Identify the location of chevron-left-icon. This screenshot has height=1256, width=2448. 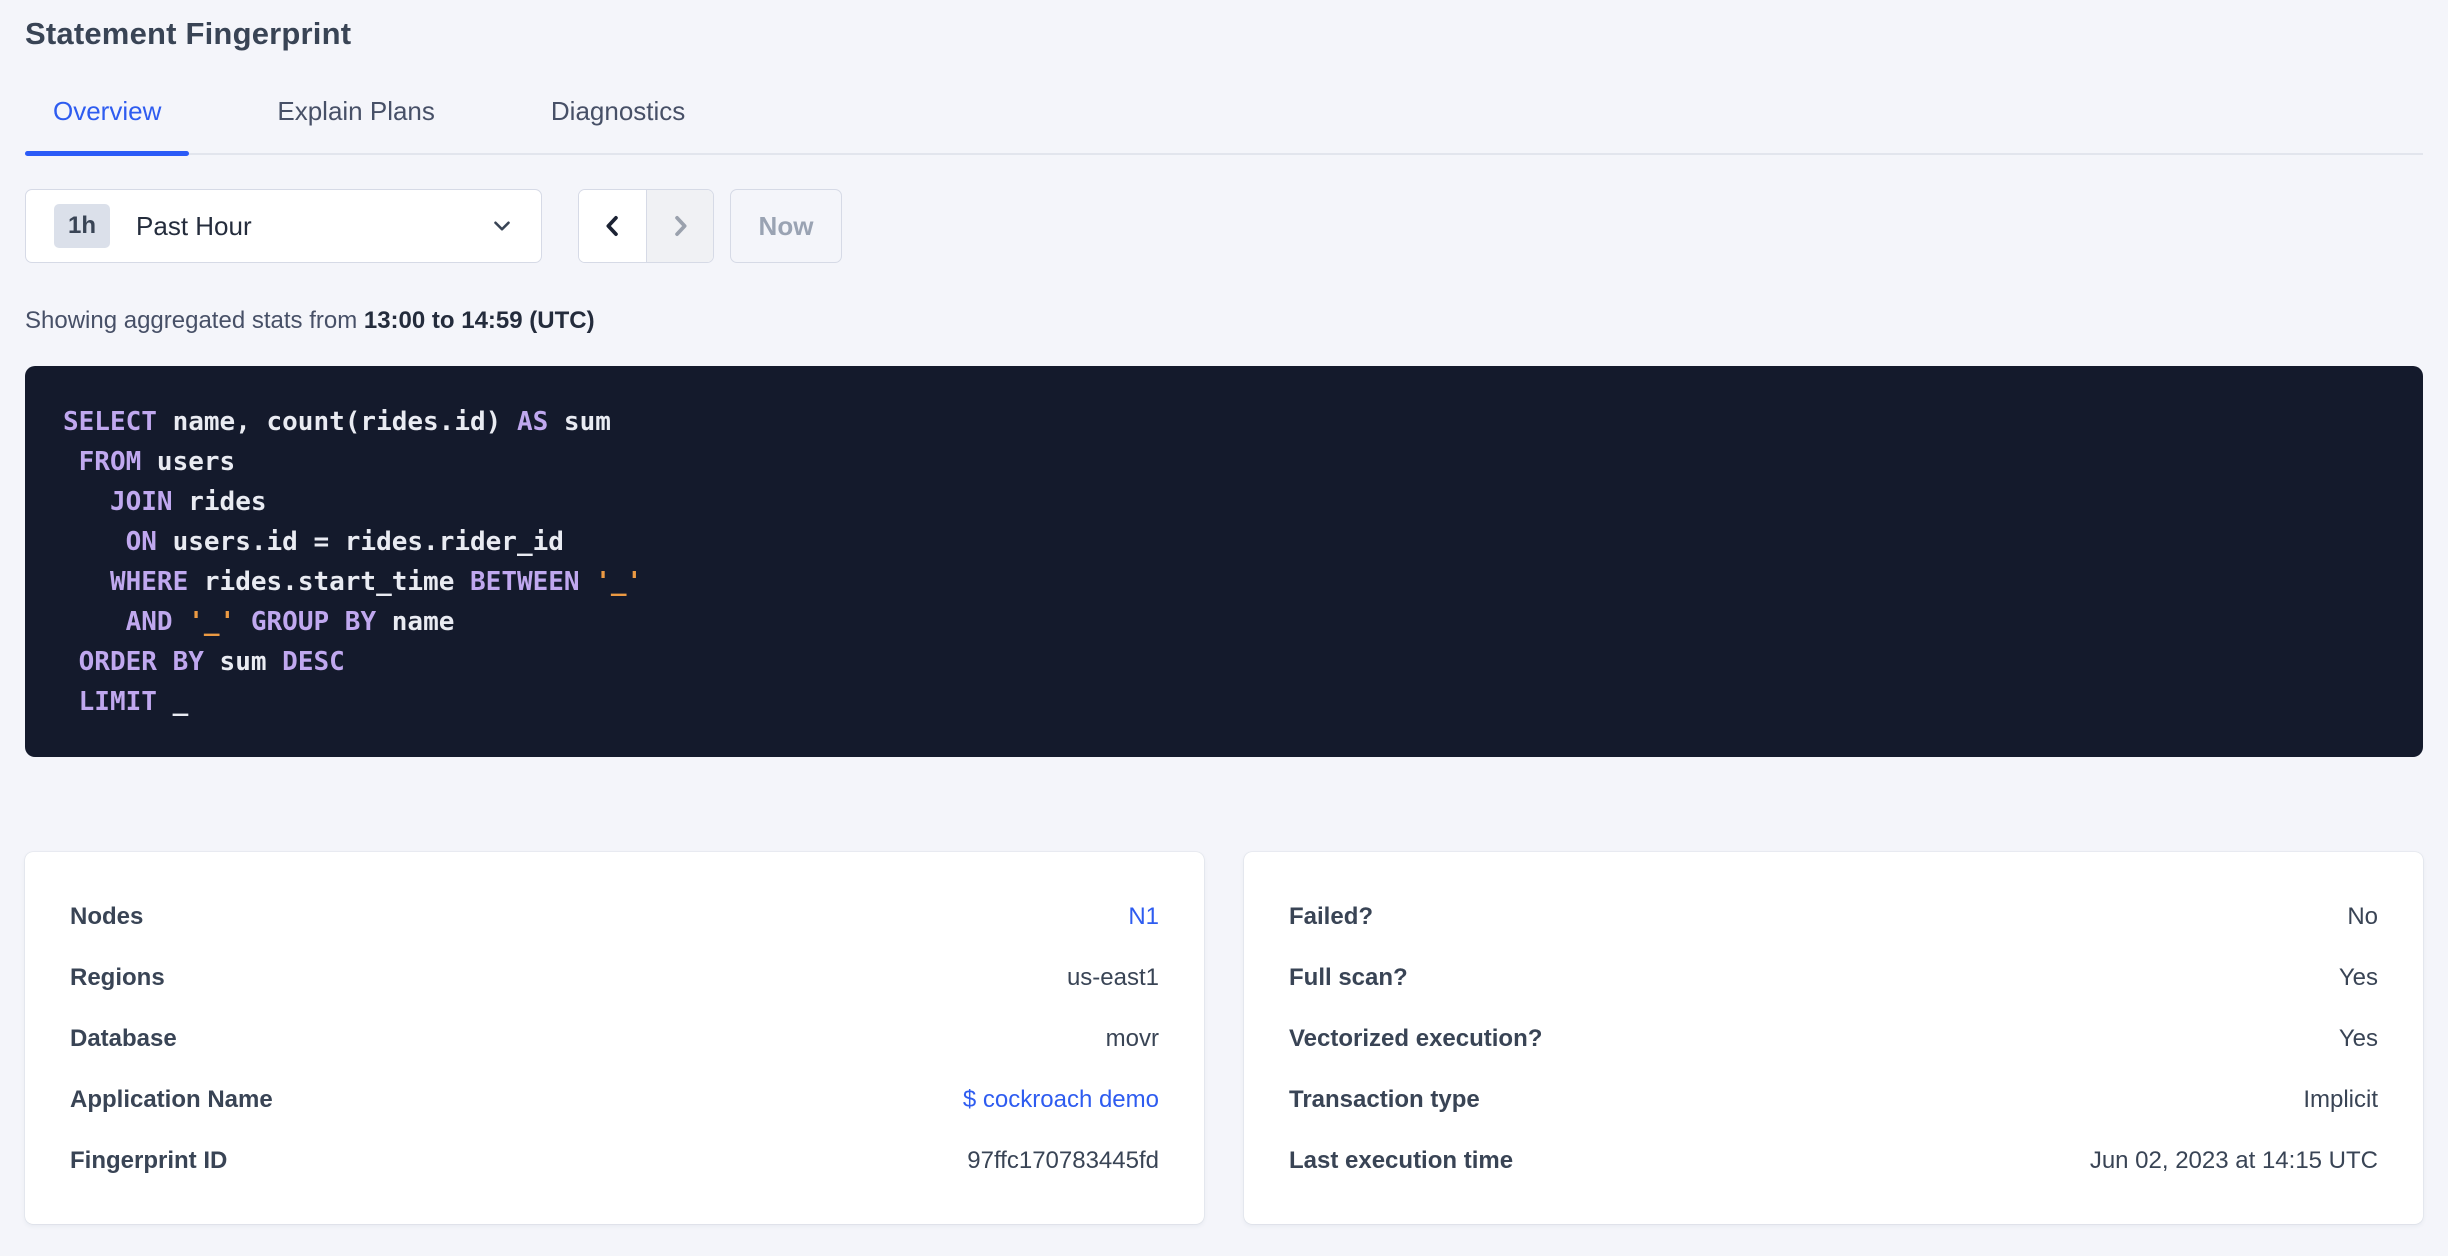
(611, 226).